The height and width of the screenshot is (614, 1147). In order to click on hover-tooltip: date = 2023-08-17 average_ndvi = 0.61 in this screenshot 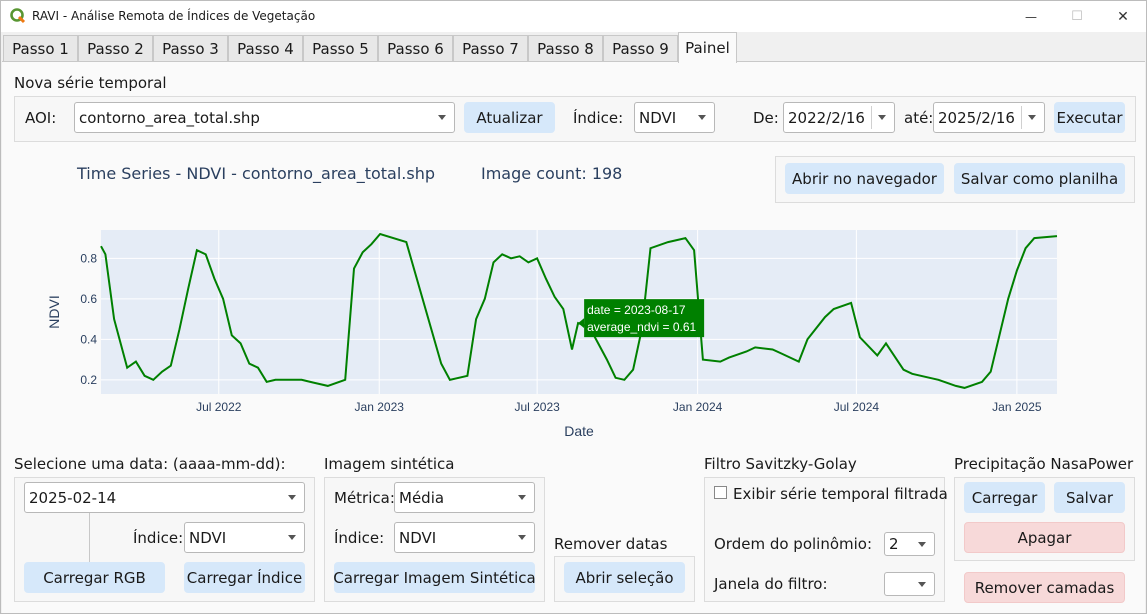, I will do `click(641, 318)`.